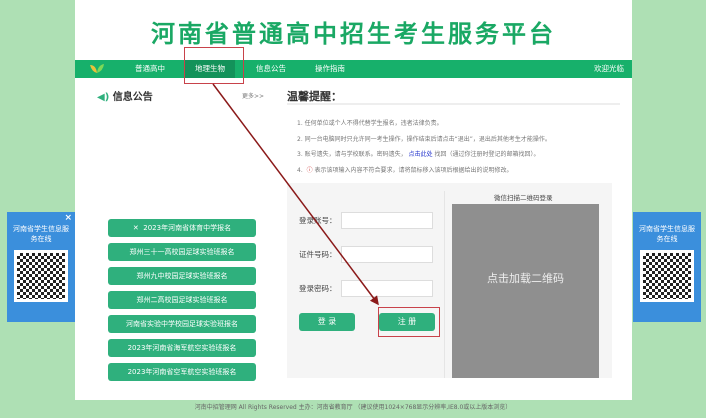 This screenshot has width=706, height=418. Describe the element at coordinates (295, 194) in the screenshot. I see `arrow-annotation` at that location.